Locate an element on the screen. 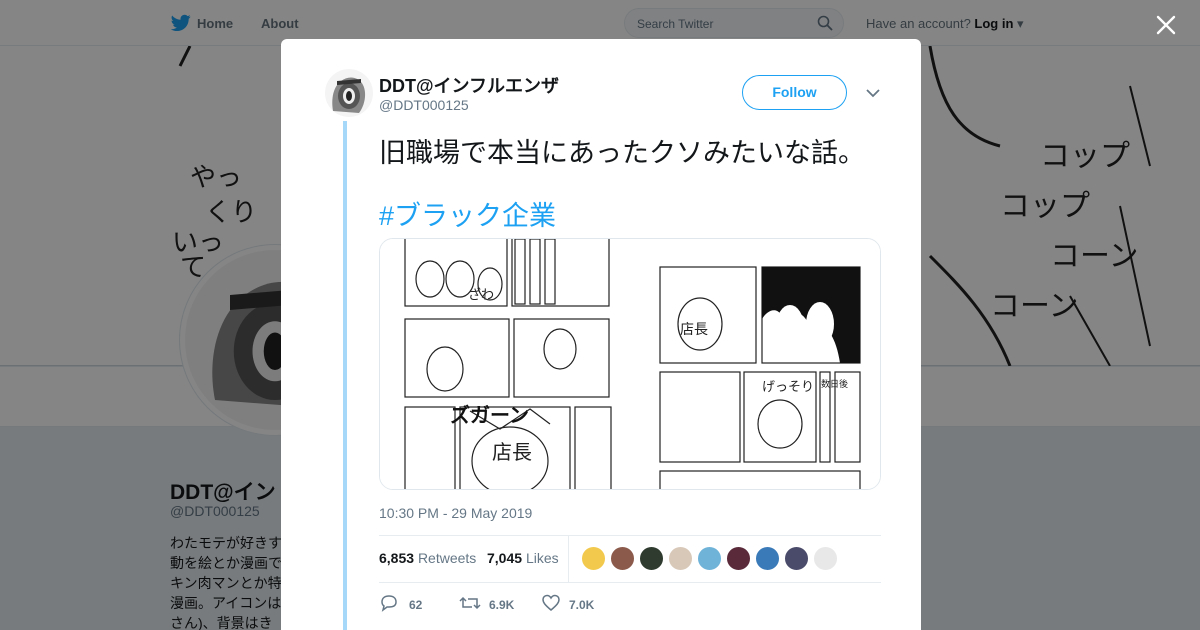  chevron-down-icon is located at coordinates (873, 93).